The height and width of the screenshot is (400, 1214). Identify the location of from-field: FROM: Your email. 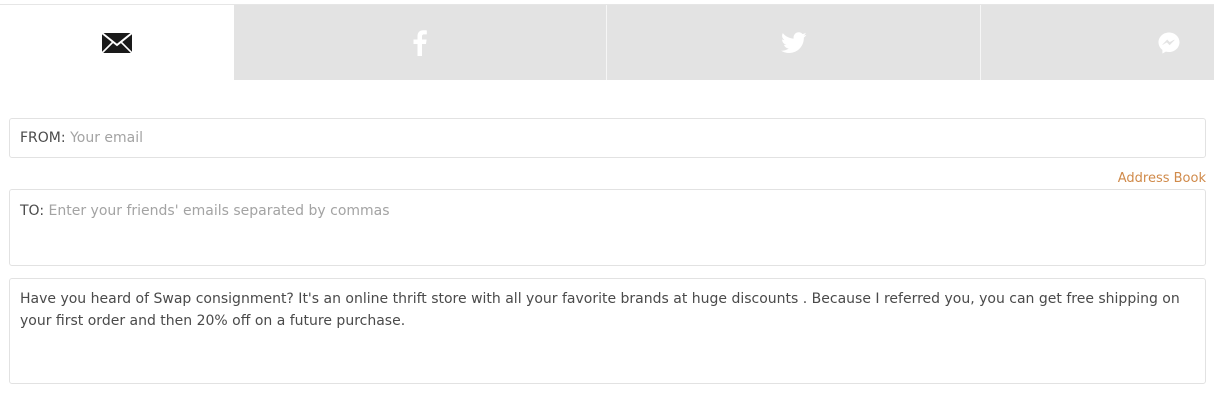
(607, 138).